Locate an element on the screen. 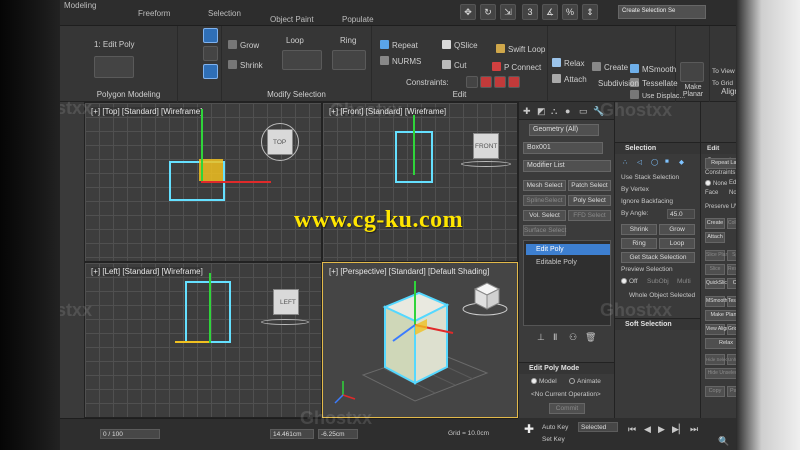 The height and width of the screenshot is (450, 800). viewport-top-label: [+] [Top] [Standard] [Wireframe] is located at coordinates (147, 111).